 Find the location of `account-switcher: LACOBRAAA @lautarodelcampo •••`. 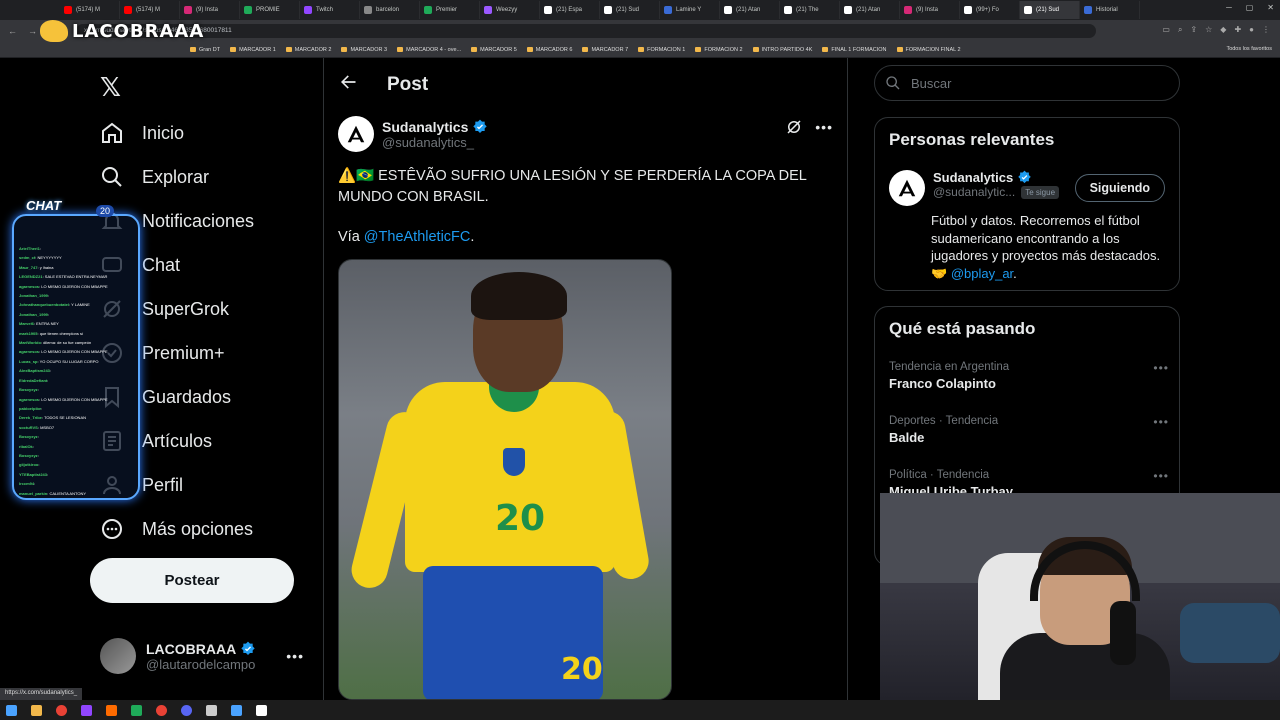

account-switcher: LACOBRAAA @lautarodelcampo ••• is located at coordinates (205, 656).